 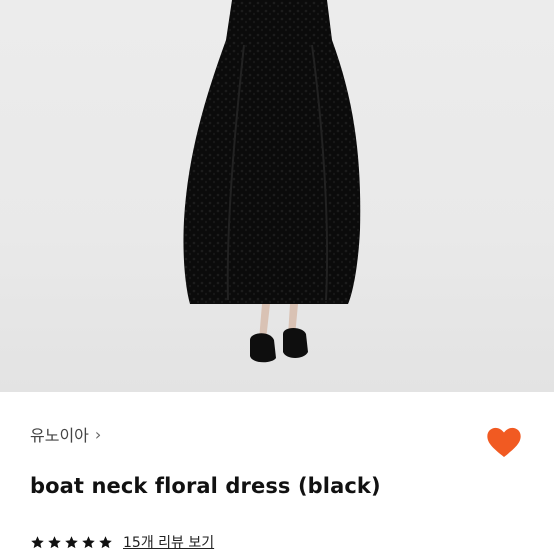 I want to click on rating-stars, so click(x=71, y=542).